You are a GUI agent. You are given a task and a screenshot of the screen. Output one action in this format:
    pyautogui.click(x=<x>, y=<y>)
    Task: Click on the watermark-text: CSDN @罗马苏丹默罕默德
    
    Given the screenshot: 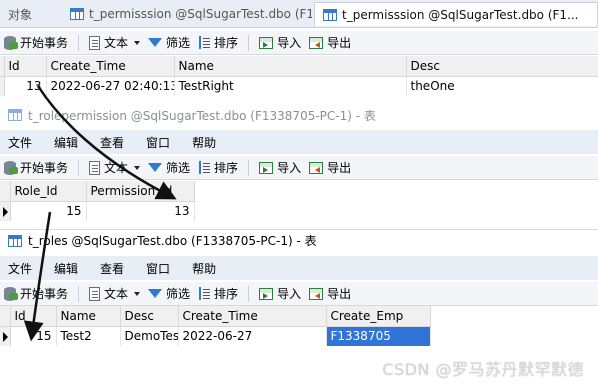 What is the action you would take?
    pyautogui.click(x=483, y=369)
    